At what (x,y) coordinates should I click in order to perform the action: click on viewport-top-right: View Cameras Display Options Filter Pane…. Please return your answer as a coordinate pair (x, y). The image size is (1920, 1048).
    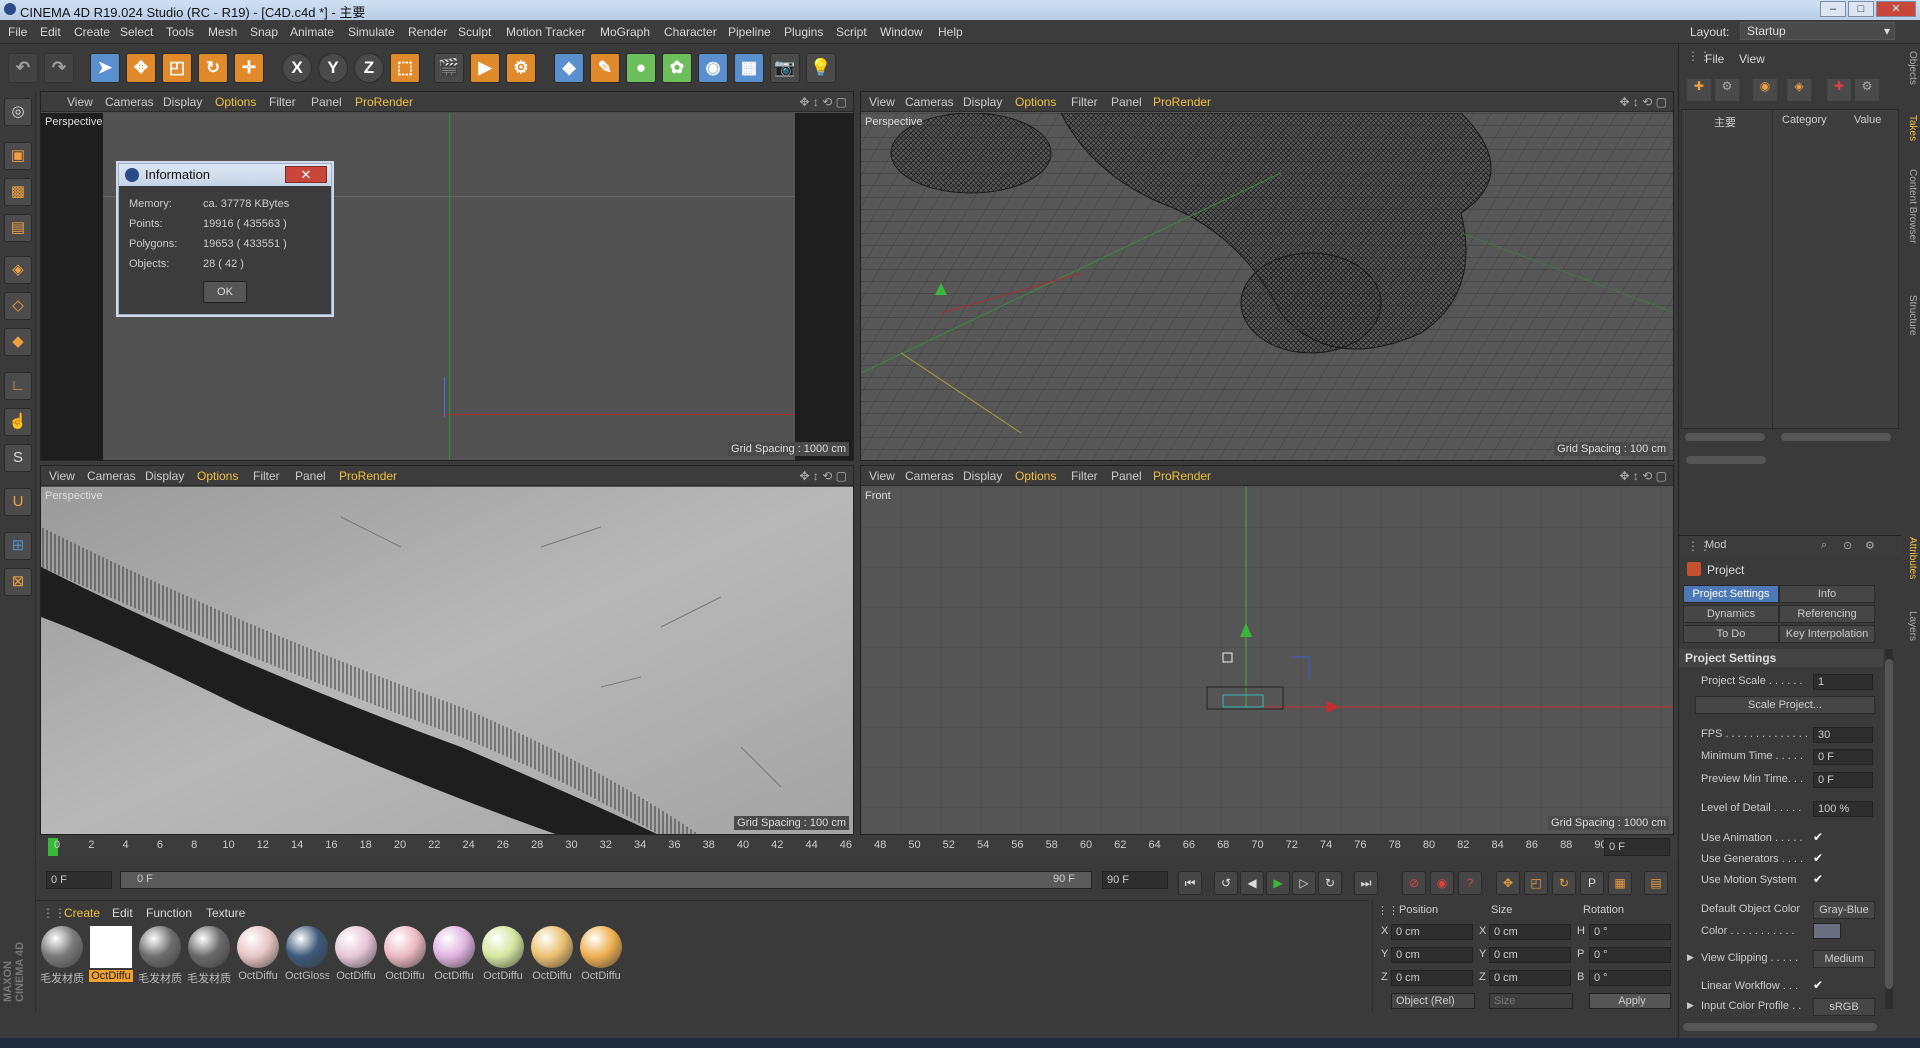
    Looking at the image, I should click on (1267, 276).